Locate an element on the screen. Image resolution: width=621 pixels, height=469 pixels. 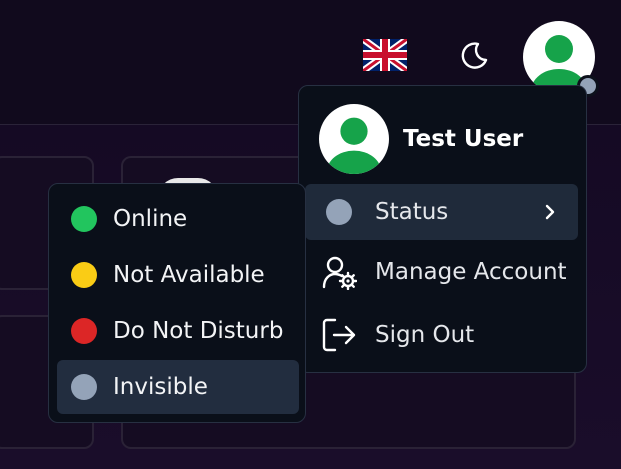
chevron-right-icon is located at coordinates (550, 215).